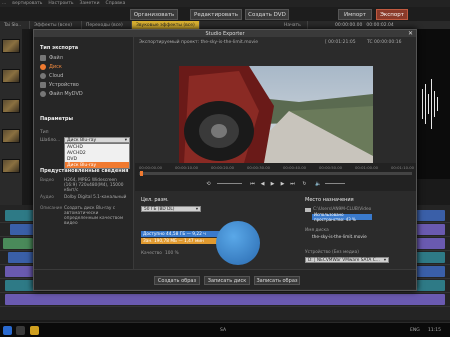 The height and width of the screenshot is (337, 450). I want to click on project-size-bar: Зан. 190,78 МБ — 1,47 мин, so click(183, 241).